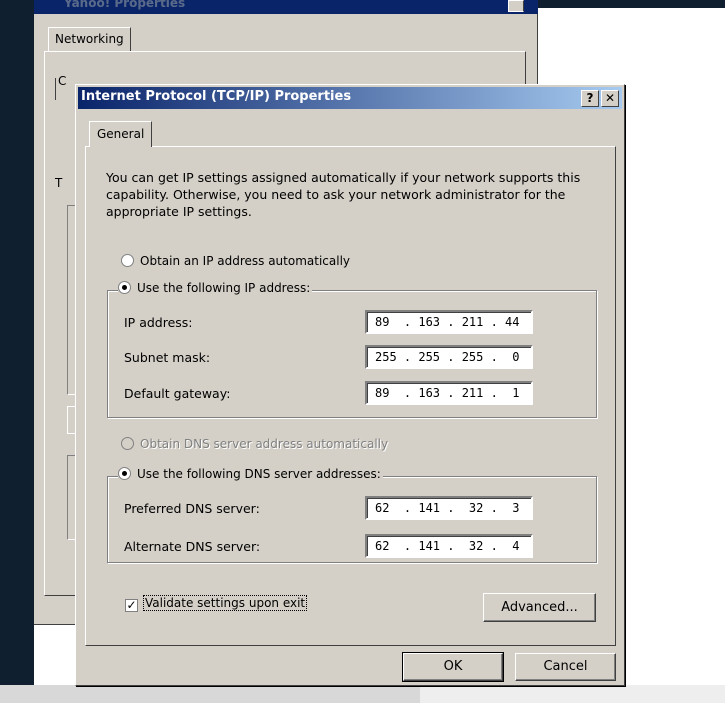  Describe the element at coordinates (158, 322) in the screenshot. I see `ip-address-label: IP address:` at that location.